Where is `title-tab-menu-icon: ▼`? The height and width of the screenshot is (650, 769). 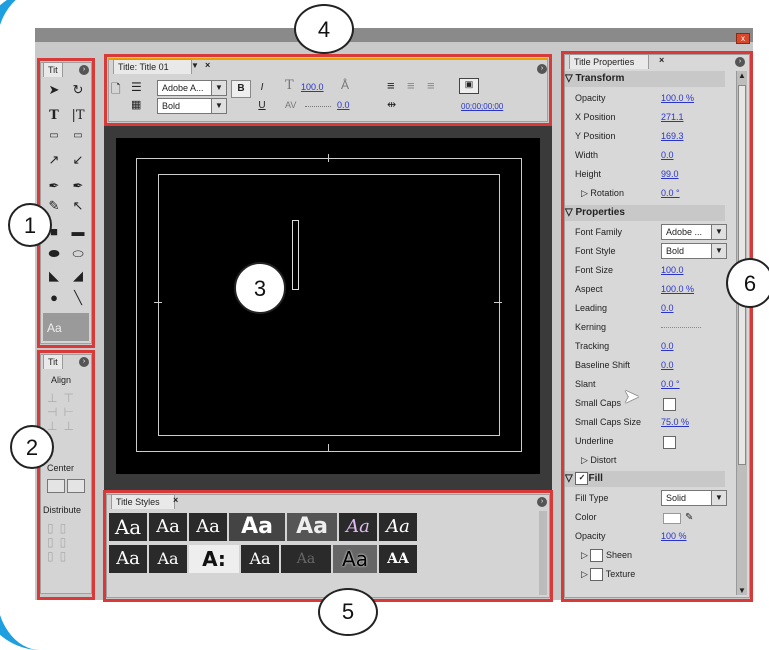
title-tab-menu-icon: ▼ is located at coordinates (195, 65).